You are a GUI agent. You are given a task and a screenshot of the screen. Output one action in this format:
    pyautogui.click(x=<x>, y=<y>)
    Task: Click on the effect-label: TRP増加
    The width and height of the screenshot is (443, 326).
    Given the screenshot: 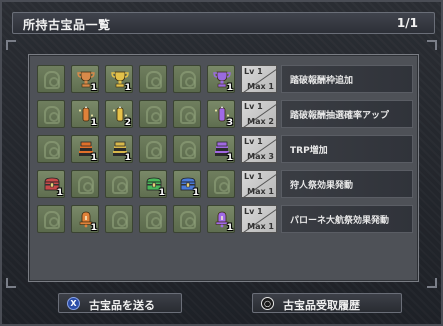 What is the action you would take?
    pyautogui.click(x=309, y=151)
    